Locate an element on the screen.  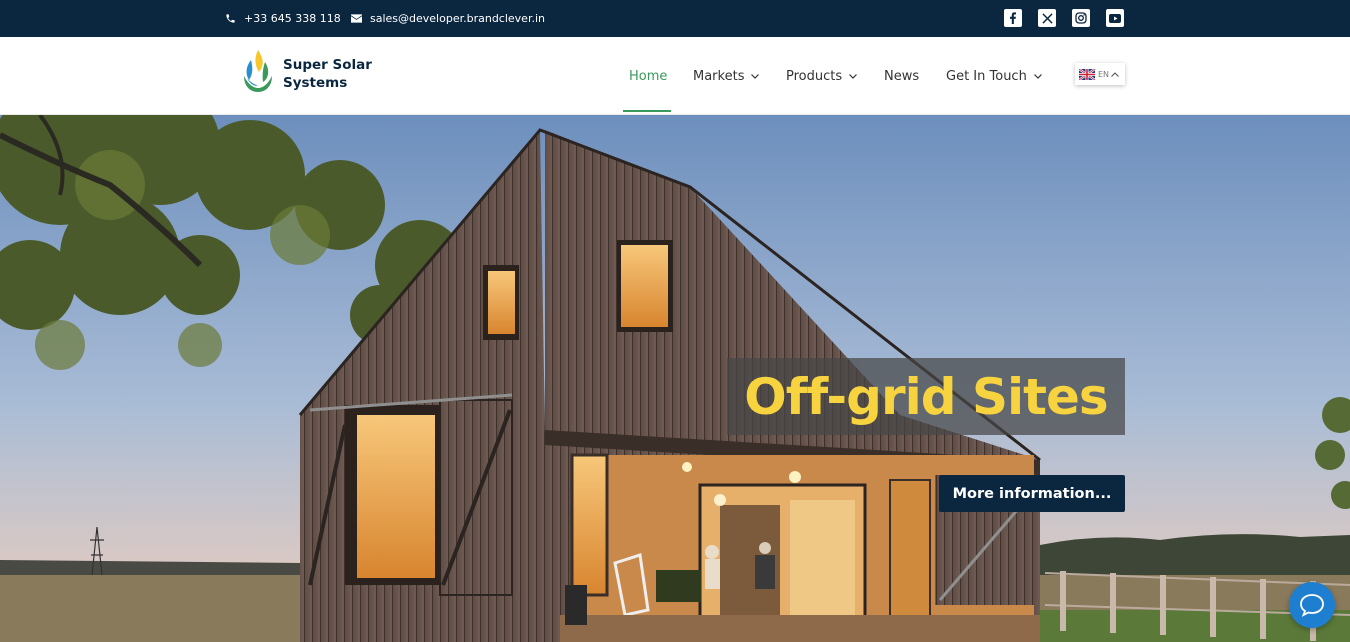
nav-markets: Markets is located at coordinates (726, 76).